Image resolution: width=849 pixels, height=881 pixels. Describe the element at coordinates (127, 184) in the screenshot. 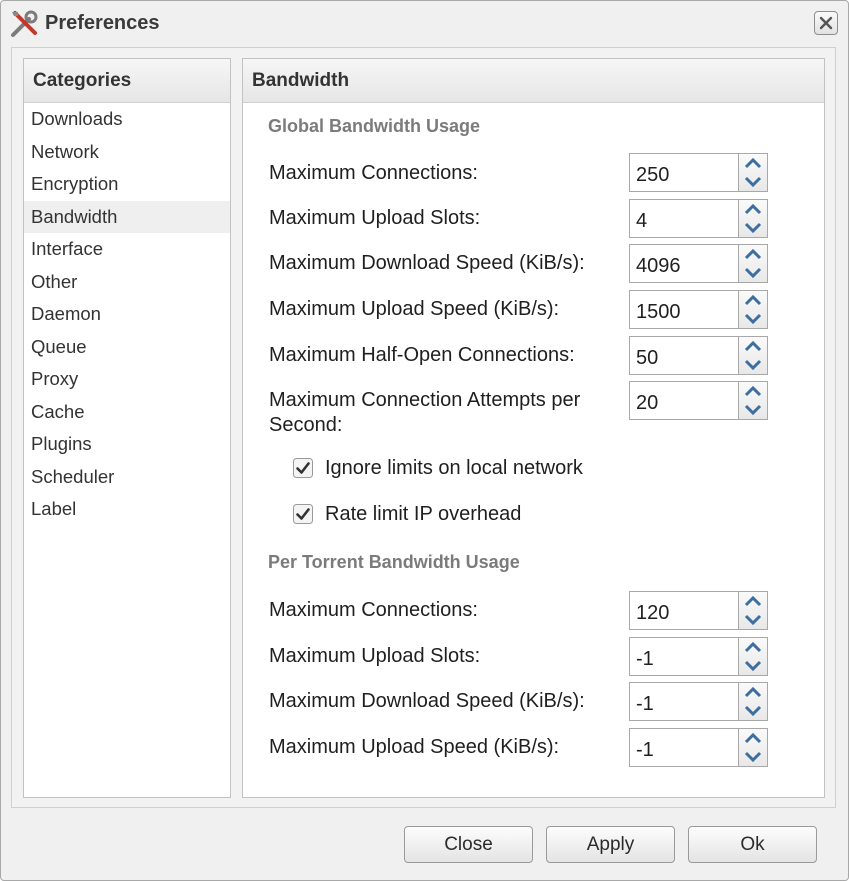

I see `category-item-encryption: Encryption` at that location.